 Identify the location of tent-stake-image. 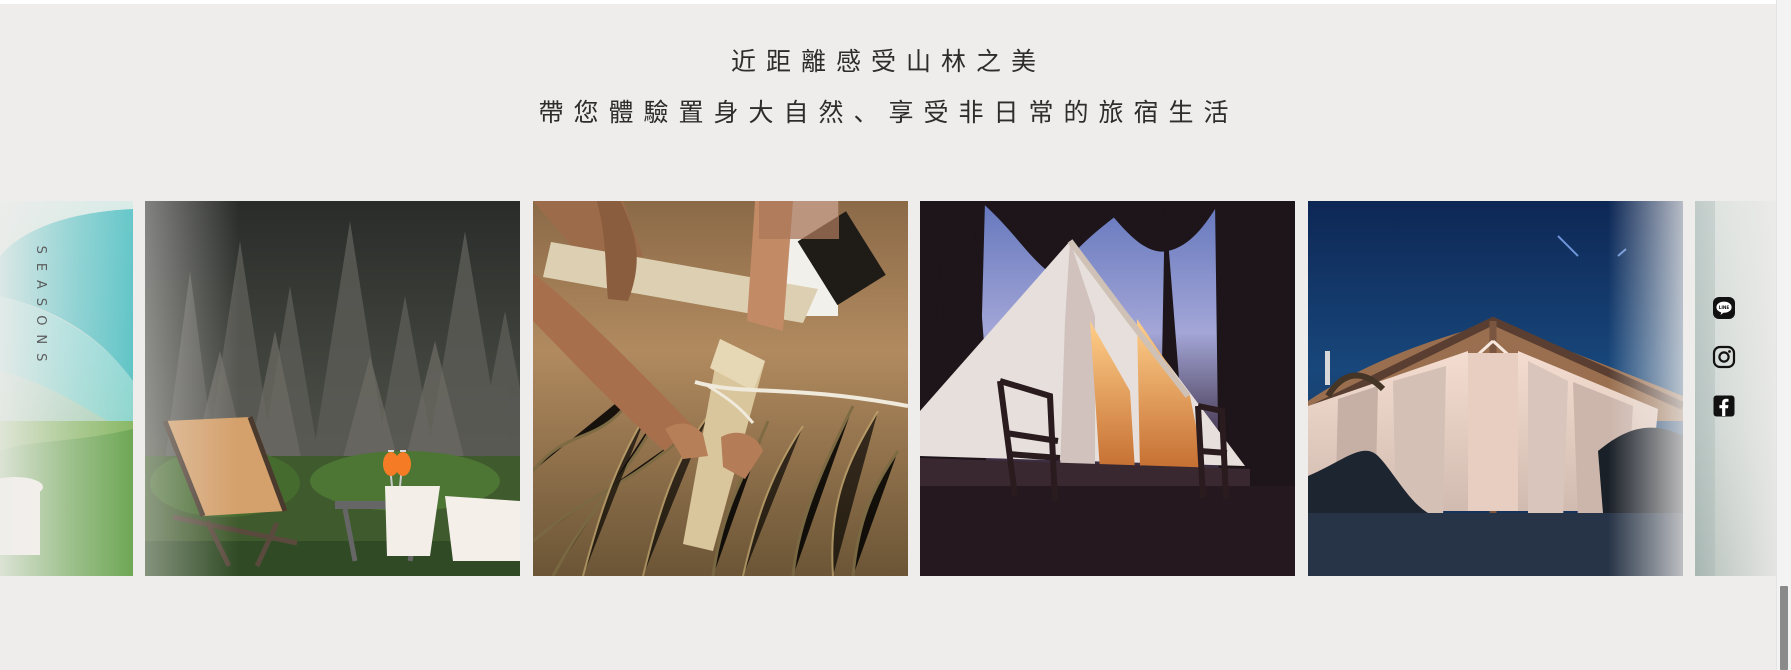
(720, 388).